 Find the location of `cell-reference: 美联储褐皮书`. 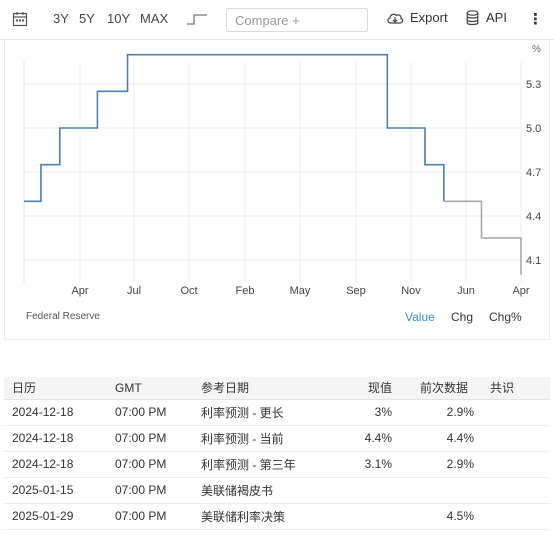

cell-reference: 美联储褐皮书 is located at coordinates (268, 490).